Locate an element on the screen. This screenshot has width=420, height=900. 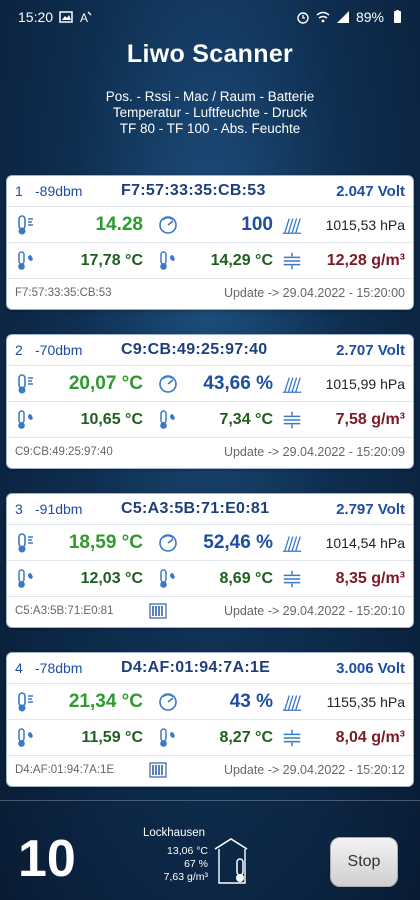
tf100-value: 8,69 °C is located at coordinates (246, 578).